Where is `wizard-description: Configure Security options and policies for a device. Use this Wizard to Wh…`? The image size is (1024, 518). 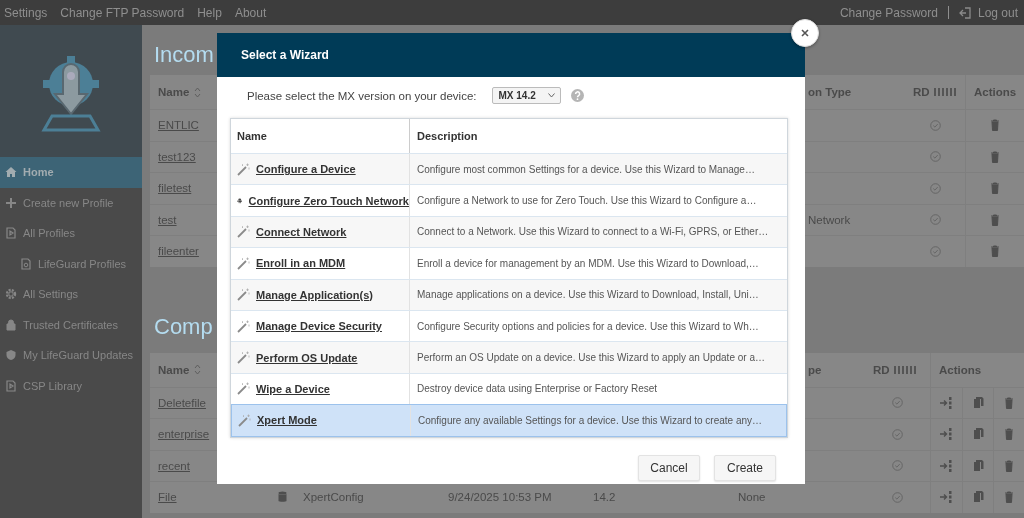 wizard-description: Configure Security options and policies for a device. Use this Wizard to Wh… is located at coordinates (588, 326).